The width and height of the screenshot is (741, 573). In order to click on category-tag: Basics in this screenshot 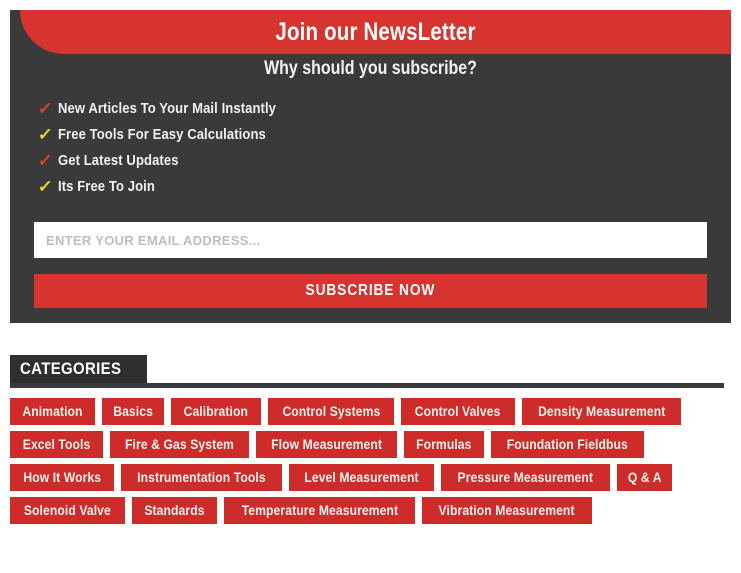, I will do `click(133, 411)`.